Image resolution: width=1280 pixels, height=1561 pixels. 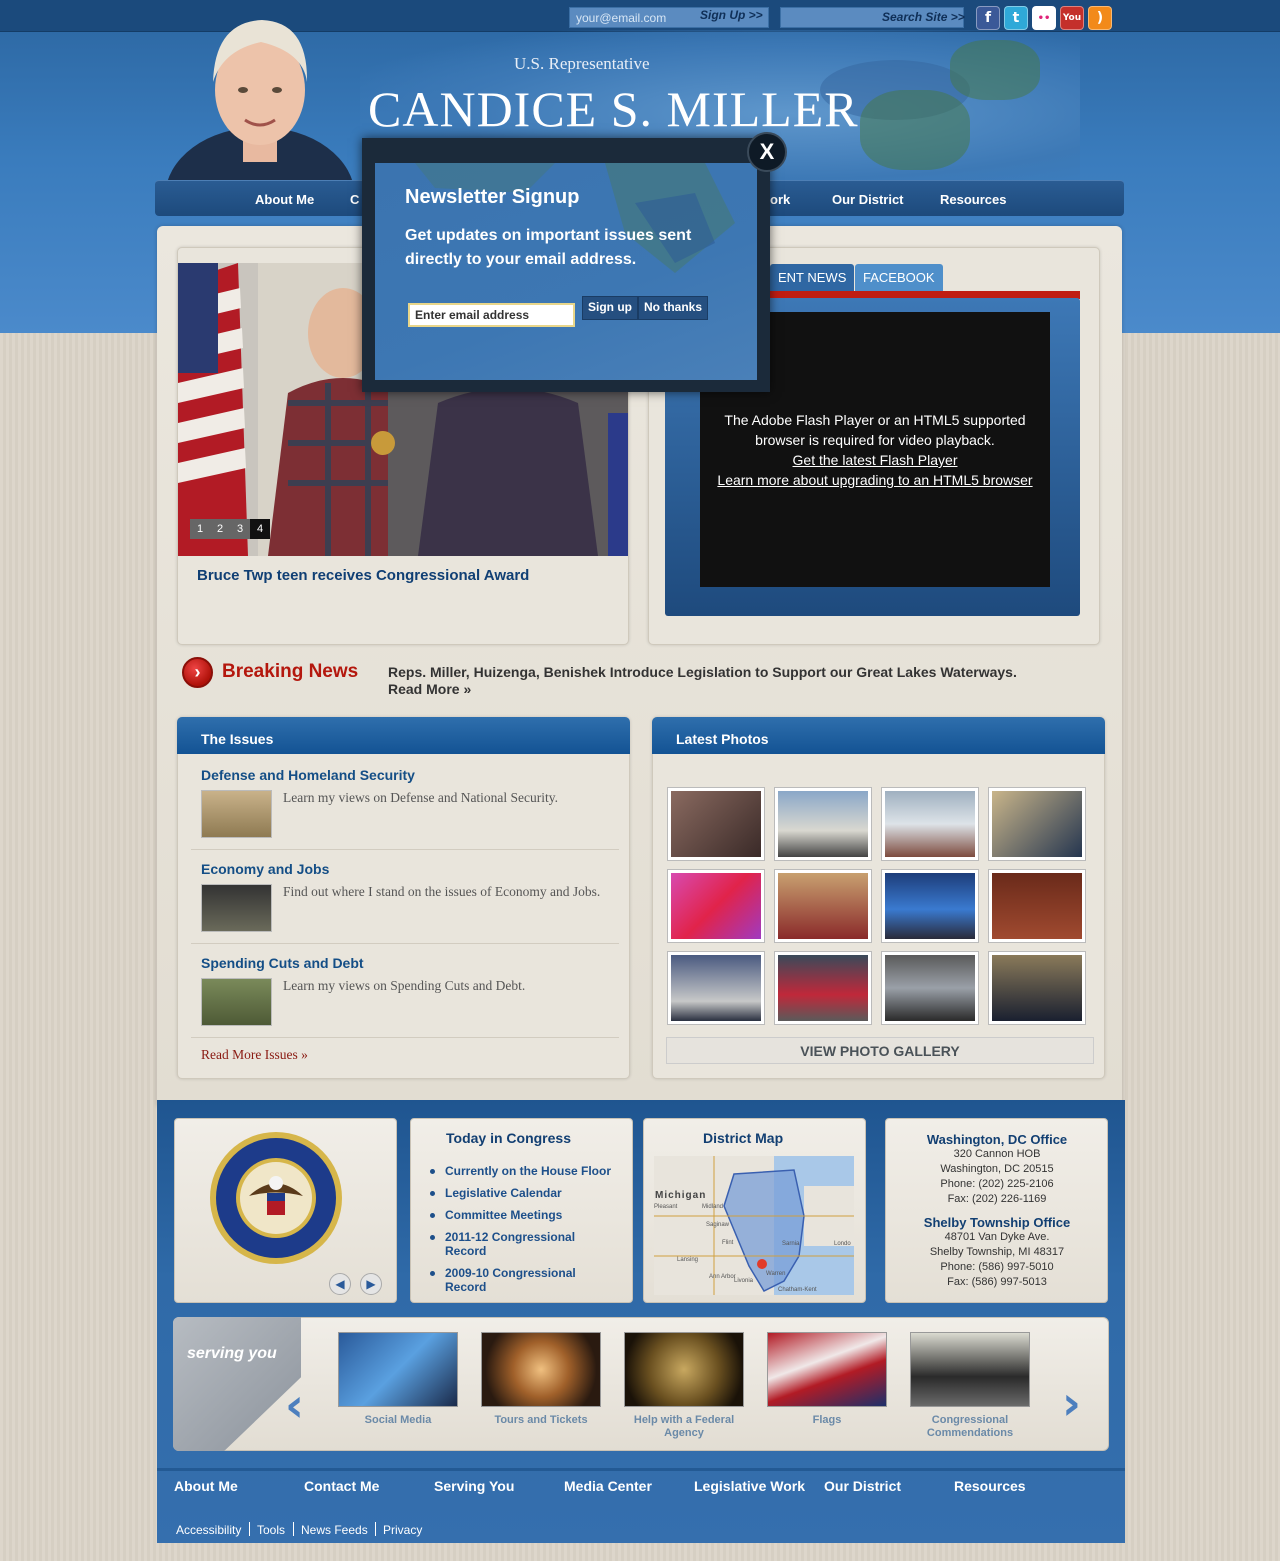 What do you see at coordinates (718, 1225) in the screenshot?
I see `map-label-town: Saginaw` at bounding box center [718, 1225].